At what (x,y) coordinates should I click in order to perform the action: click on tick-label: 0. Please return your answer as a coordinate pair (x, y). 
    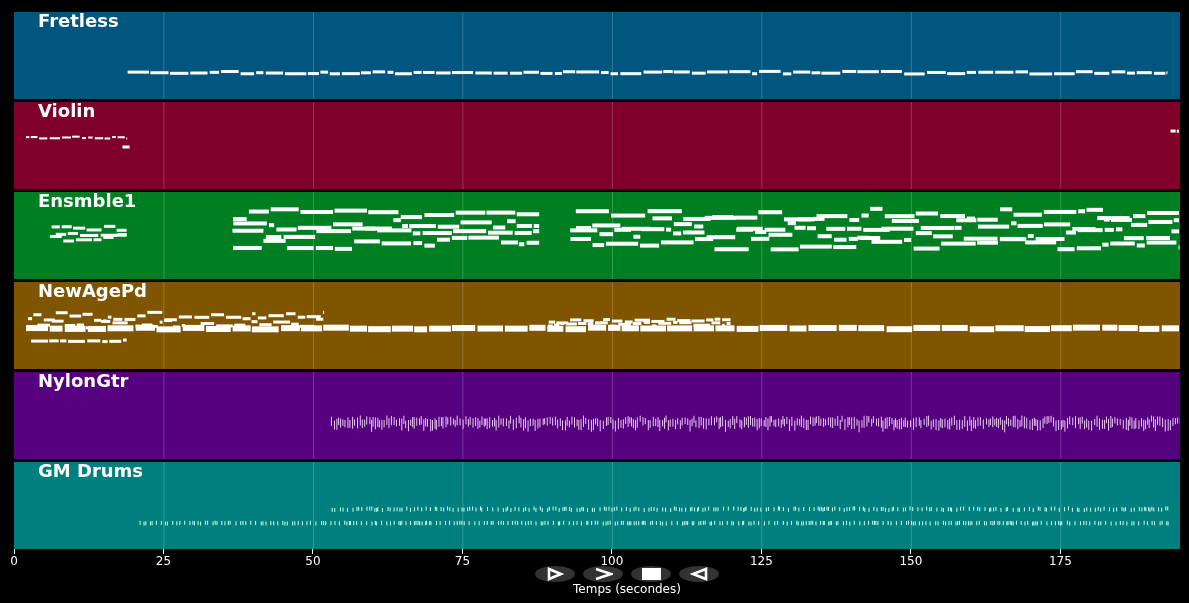
    Looking at the image, I should click on (14, 561).